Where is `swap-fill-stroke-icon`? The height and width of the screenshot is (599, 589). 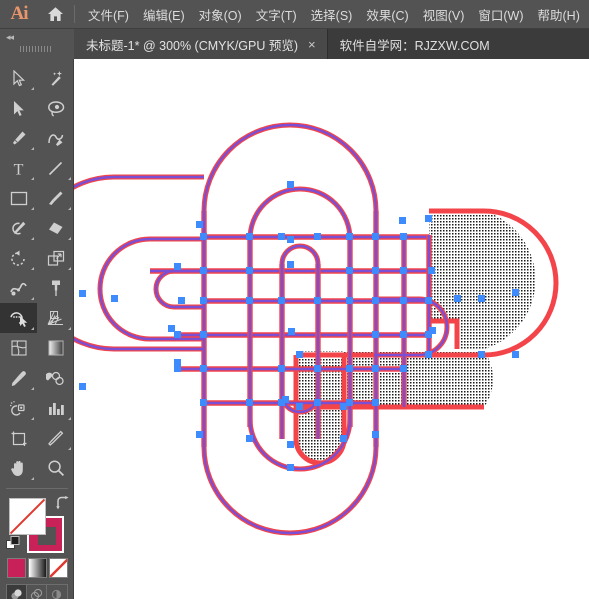
swap-fill-stroke-icon is located at coordinates (62, 504).